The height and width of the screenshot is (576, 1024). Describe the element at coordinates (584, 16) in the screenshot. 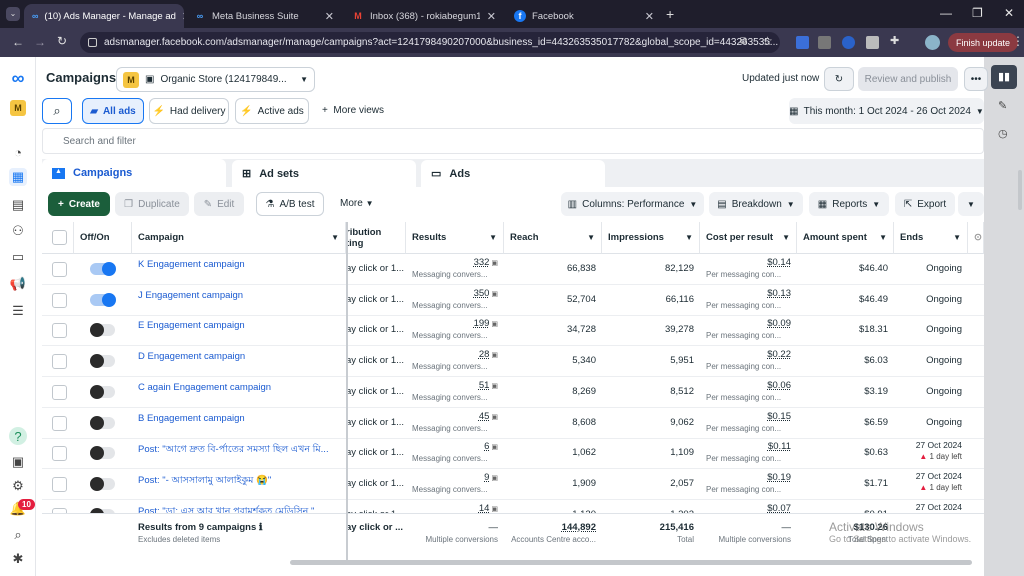

I see `browser-tab-facebook: f Facebook ✕` at that location.